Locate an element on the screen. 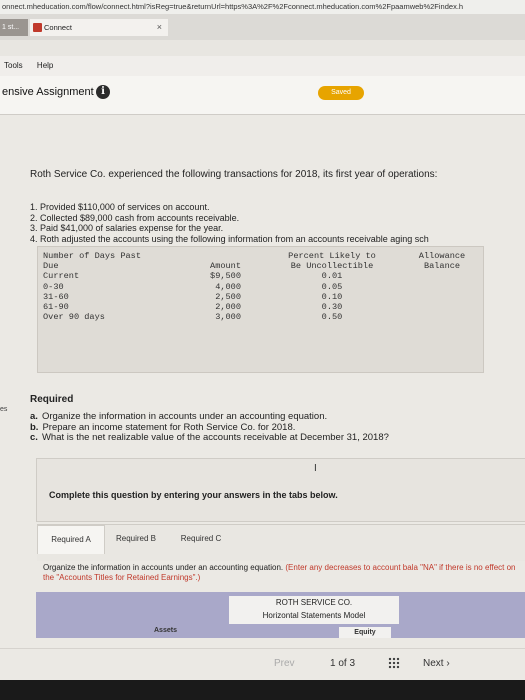 This screenshot has height=700, width=525. info-icon: i is located at coordinates (103, 92).